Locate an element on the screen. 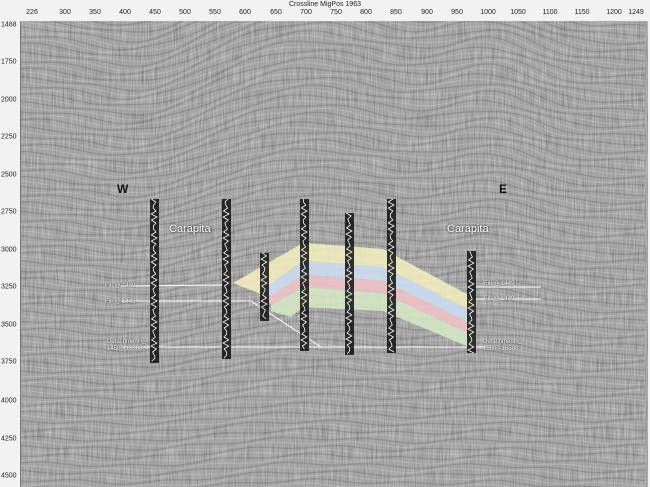 The height and width of the screenshot is (487, 650). x-tick: 850 is located at coordinates (396, 12).